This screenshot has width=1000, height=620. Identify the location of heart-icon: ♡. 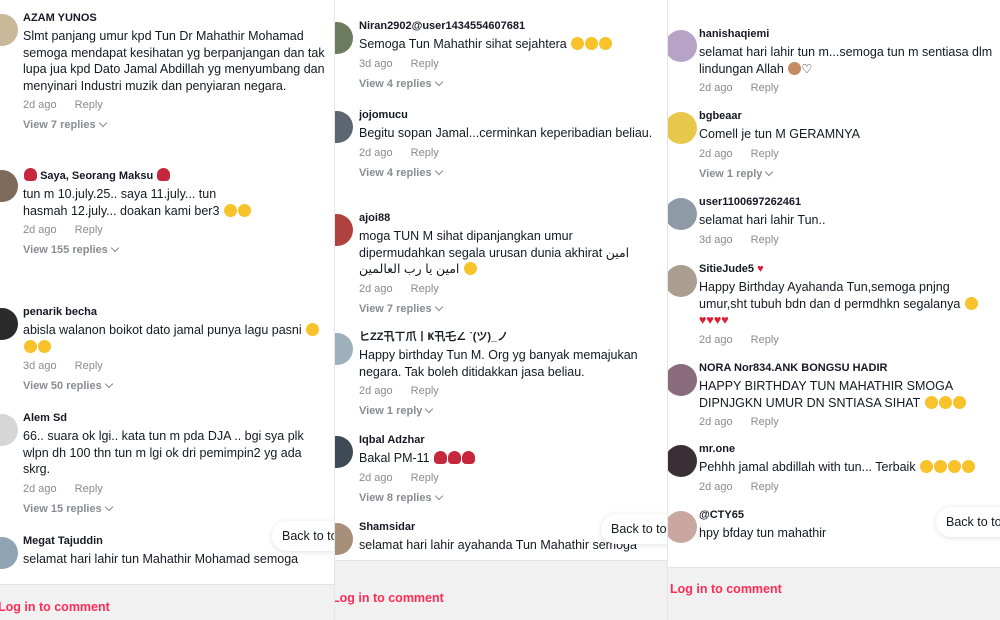
(807, 68).